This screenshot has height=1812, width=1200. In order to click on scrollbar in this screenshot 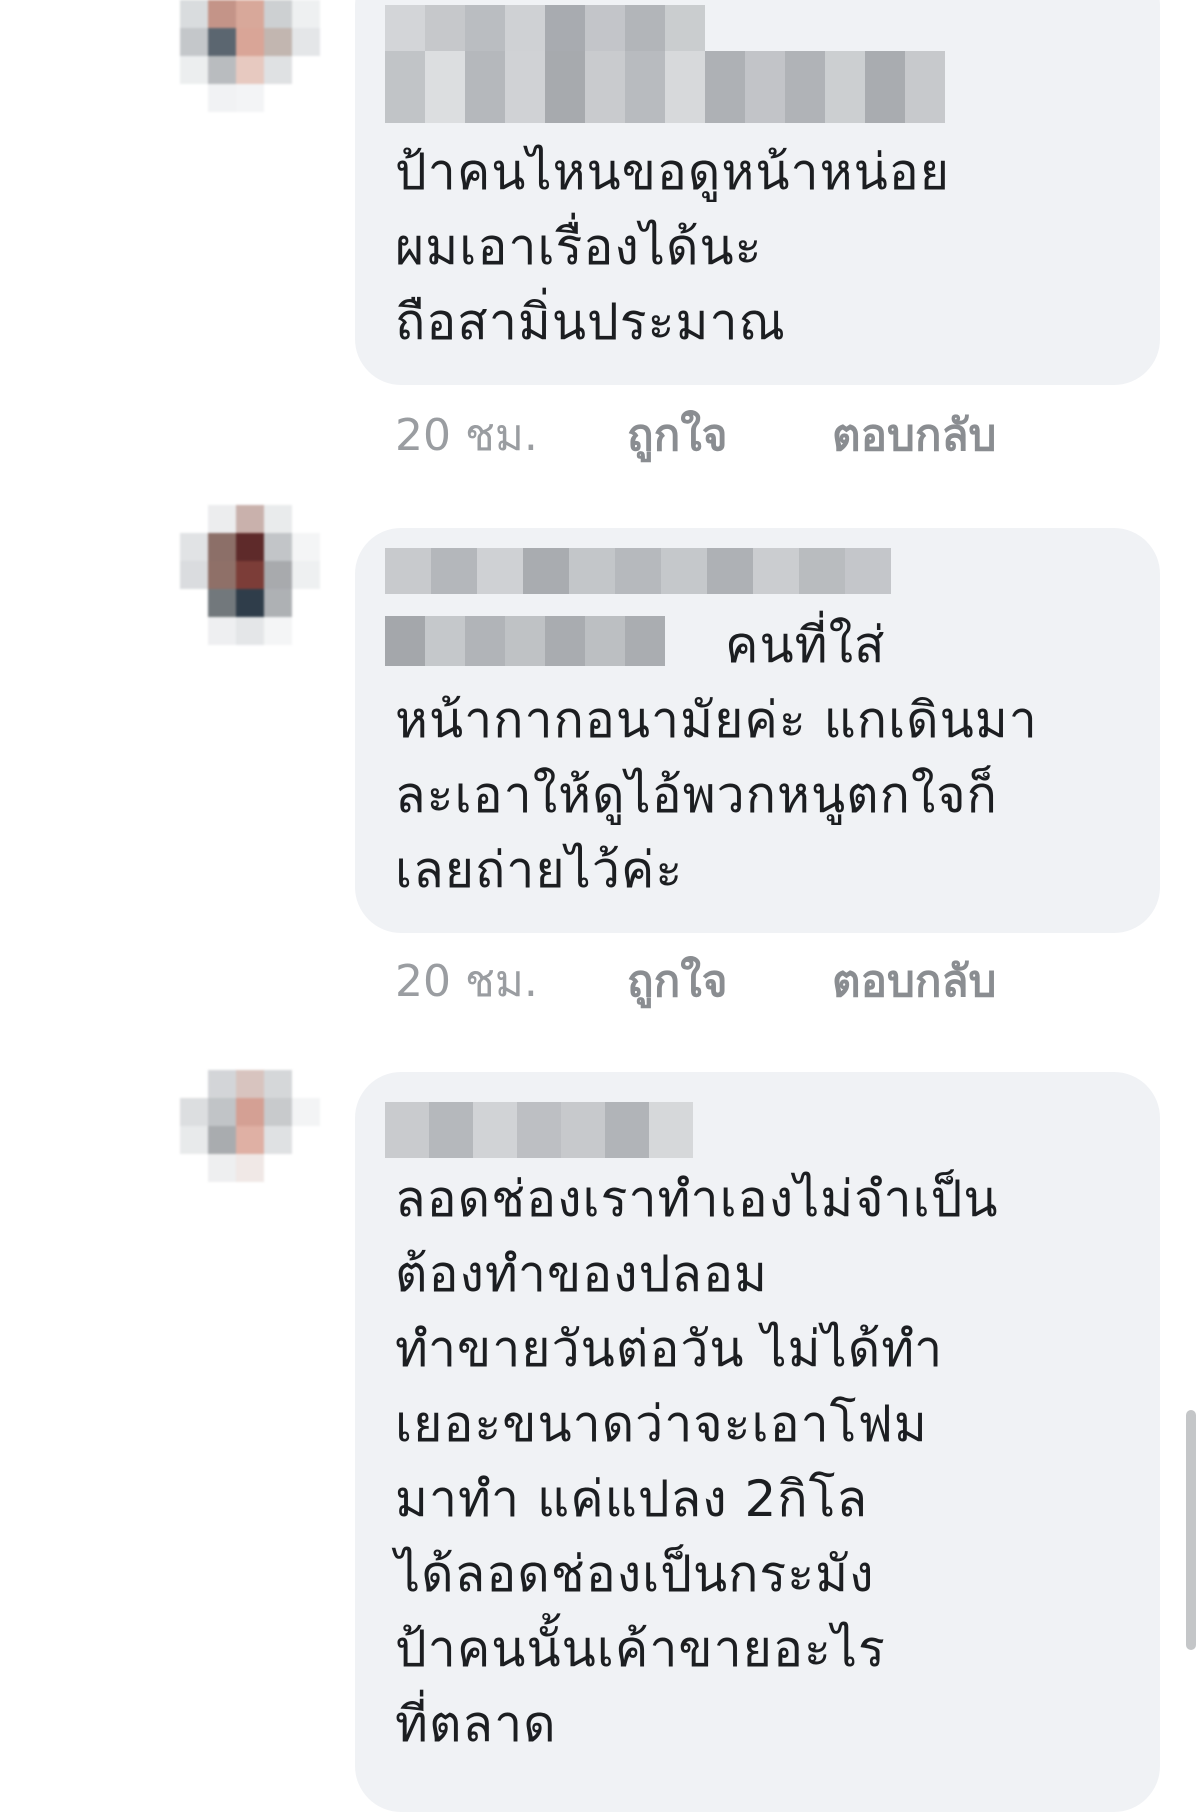, I will do `click(1191, 1530)`.